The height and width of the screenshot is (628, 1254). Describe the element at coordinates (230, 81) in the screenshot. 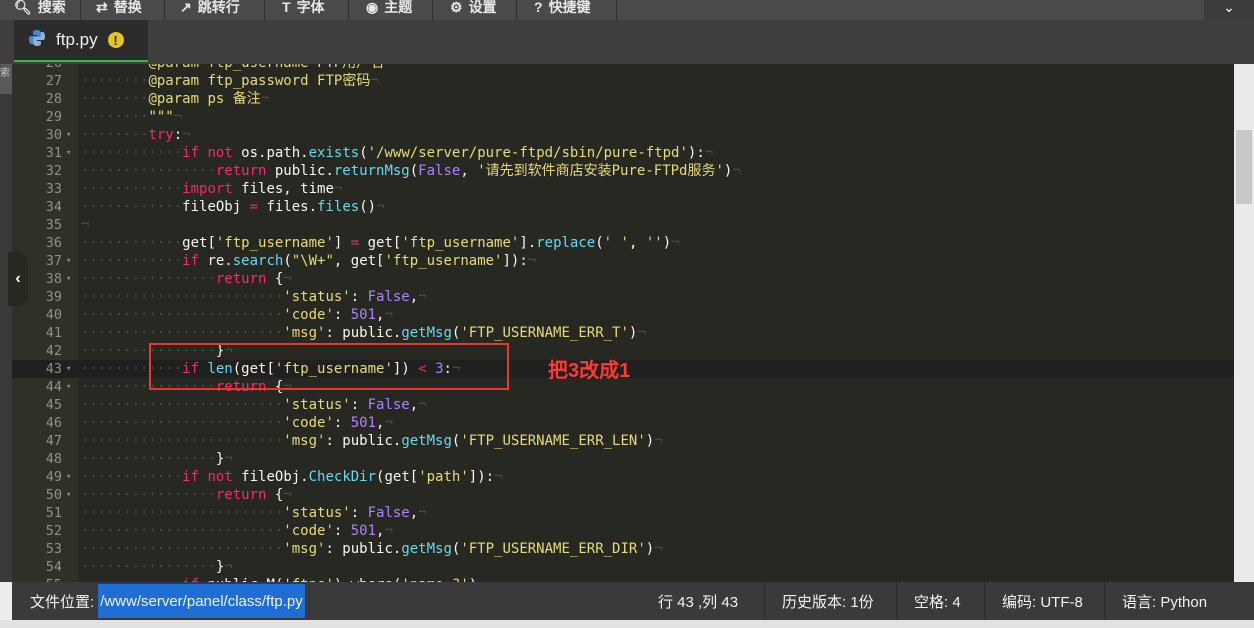

I see `code-text: ········@param ftp_password FTP密码¬` at that location.